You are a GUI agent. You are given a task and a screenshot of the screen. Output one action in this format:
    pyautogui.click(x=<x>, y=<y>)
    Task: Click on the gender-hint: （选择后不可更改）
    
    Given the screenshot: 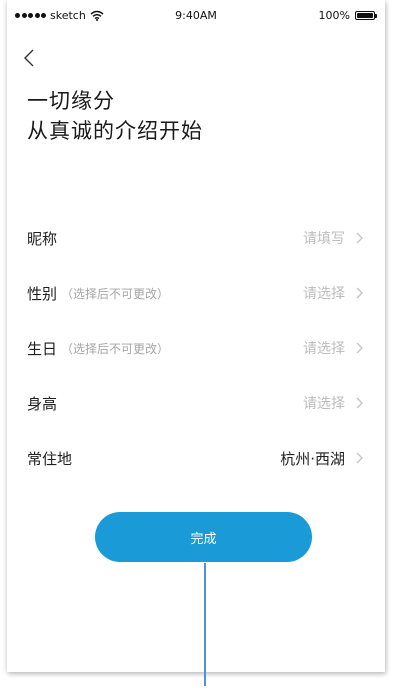 What is the action you would take?
    pyautogui.click(x=115, y=293)
    